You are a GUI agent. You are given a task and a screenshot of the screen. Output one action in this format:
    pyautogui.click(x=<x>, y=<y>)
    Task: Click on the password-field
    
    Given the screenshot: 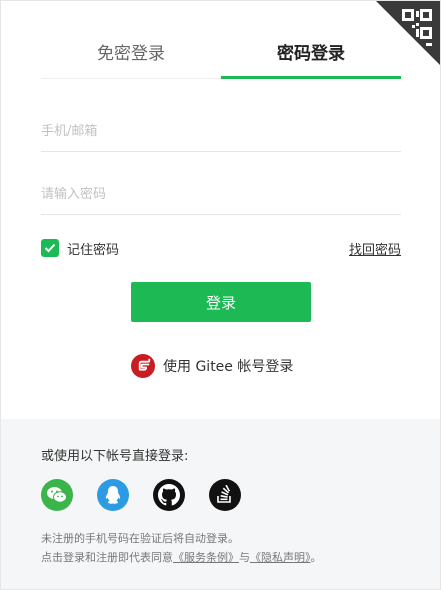 What is the action you would take?
    pyautogui.click(x=221, y=194)
    